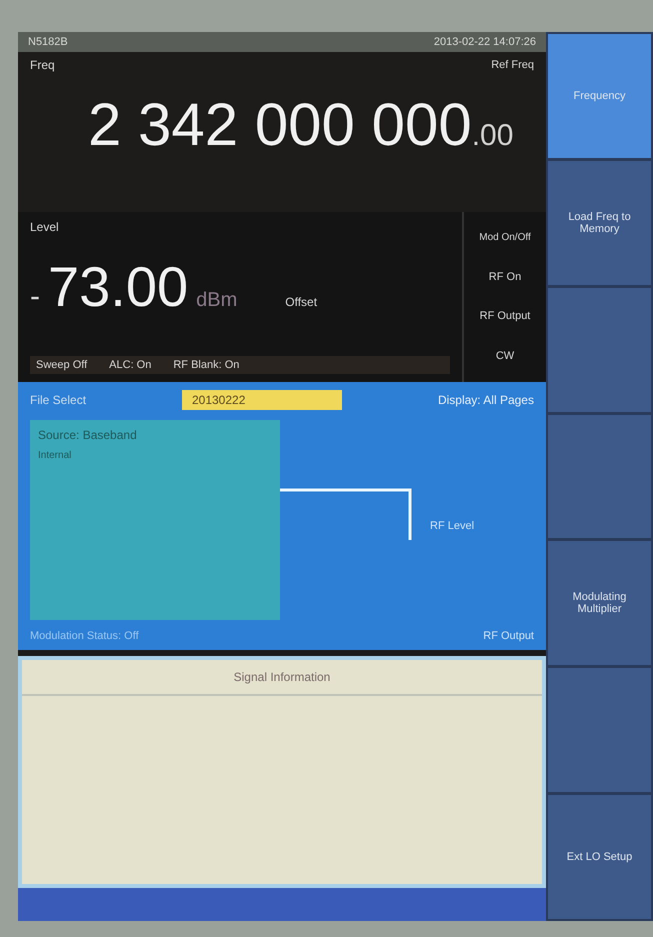 This screenshot has height=937, width=653. What do you see at coordinates (485, 42) in the screenshot?
I see `date-time: 2013-02-22 14:07:26` at bounding box center [485, 42].